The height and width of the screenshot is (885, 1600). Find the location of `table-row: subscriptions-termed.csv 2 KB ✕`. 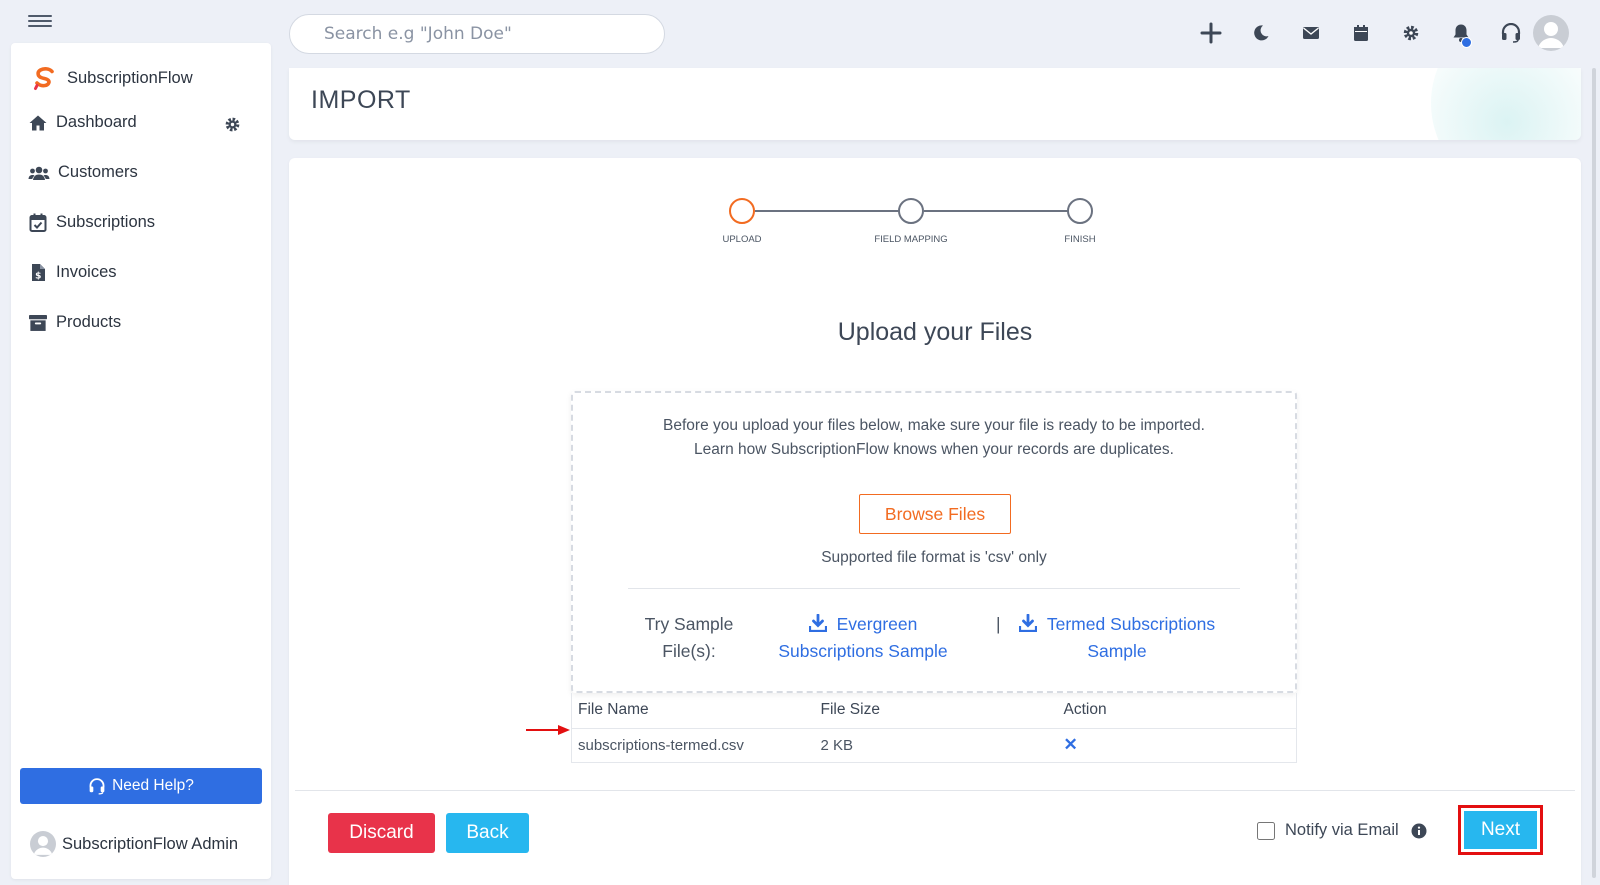

table-row: subscriptions-termed.csv 2 KB ✕ is located at coordinates (934, 745).